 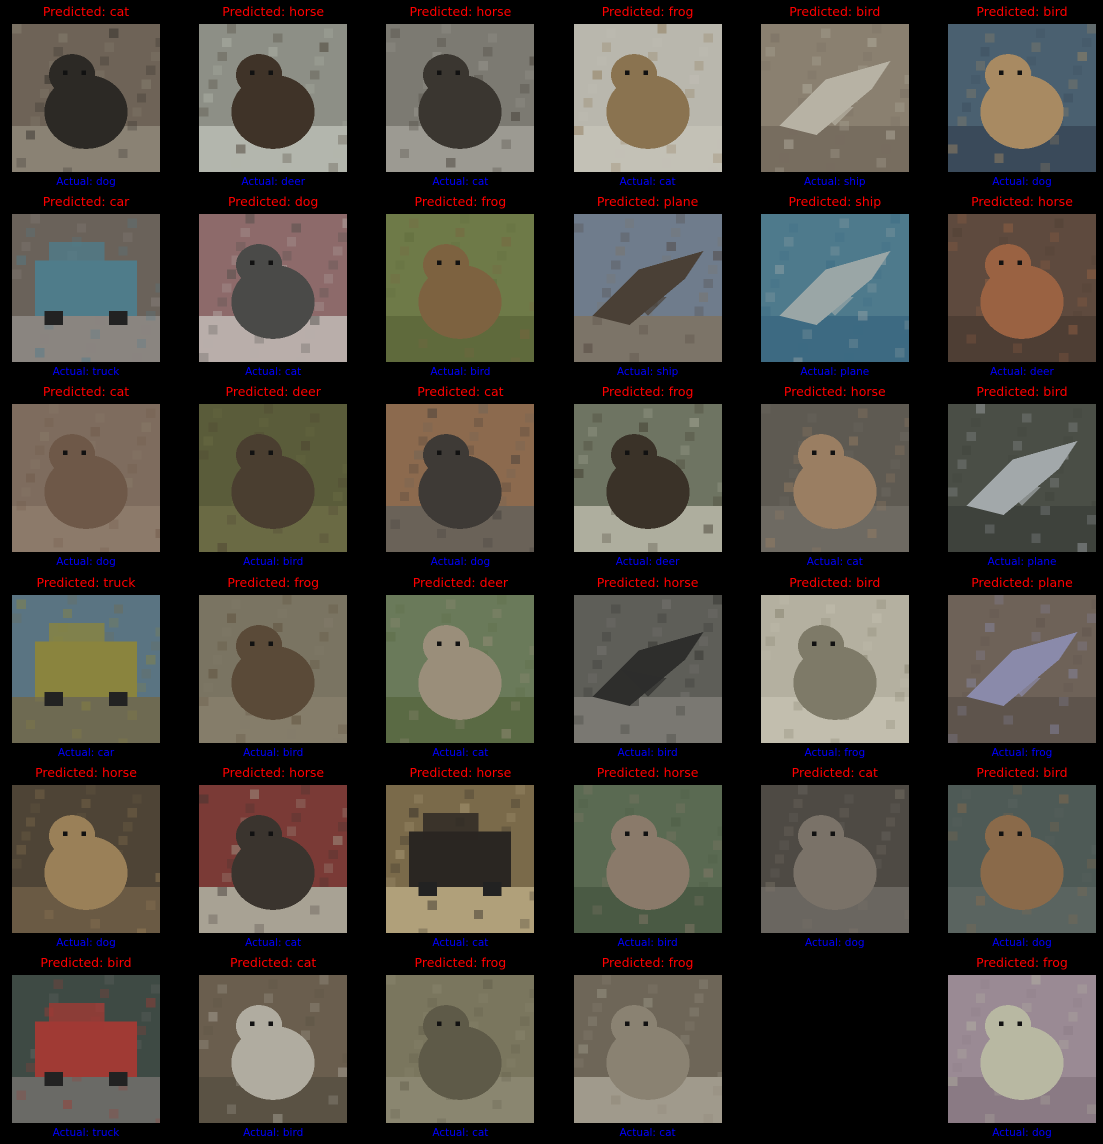 What do you see at coordinates (86, 202) in the screenshot?
I see `predicted-label: Predicted: car` at bounding box center [86, 202].